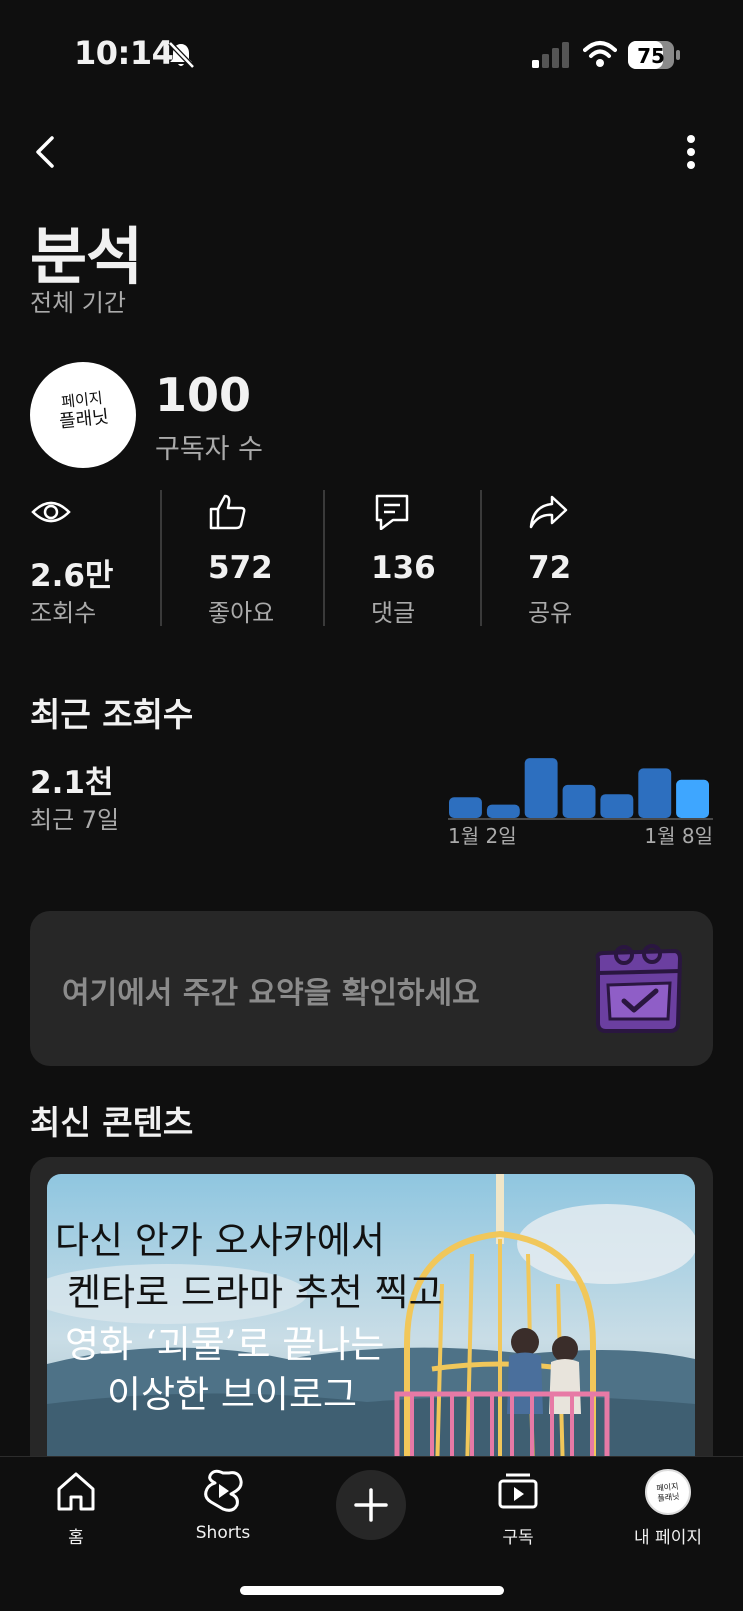 The image size is (743, 1611). I want to click on battery-icon: 75, so click(654, 55).